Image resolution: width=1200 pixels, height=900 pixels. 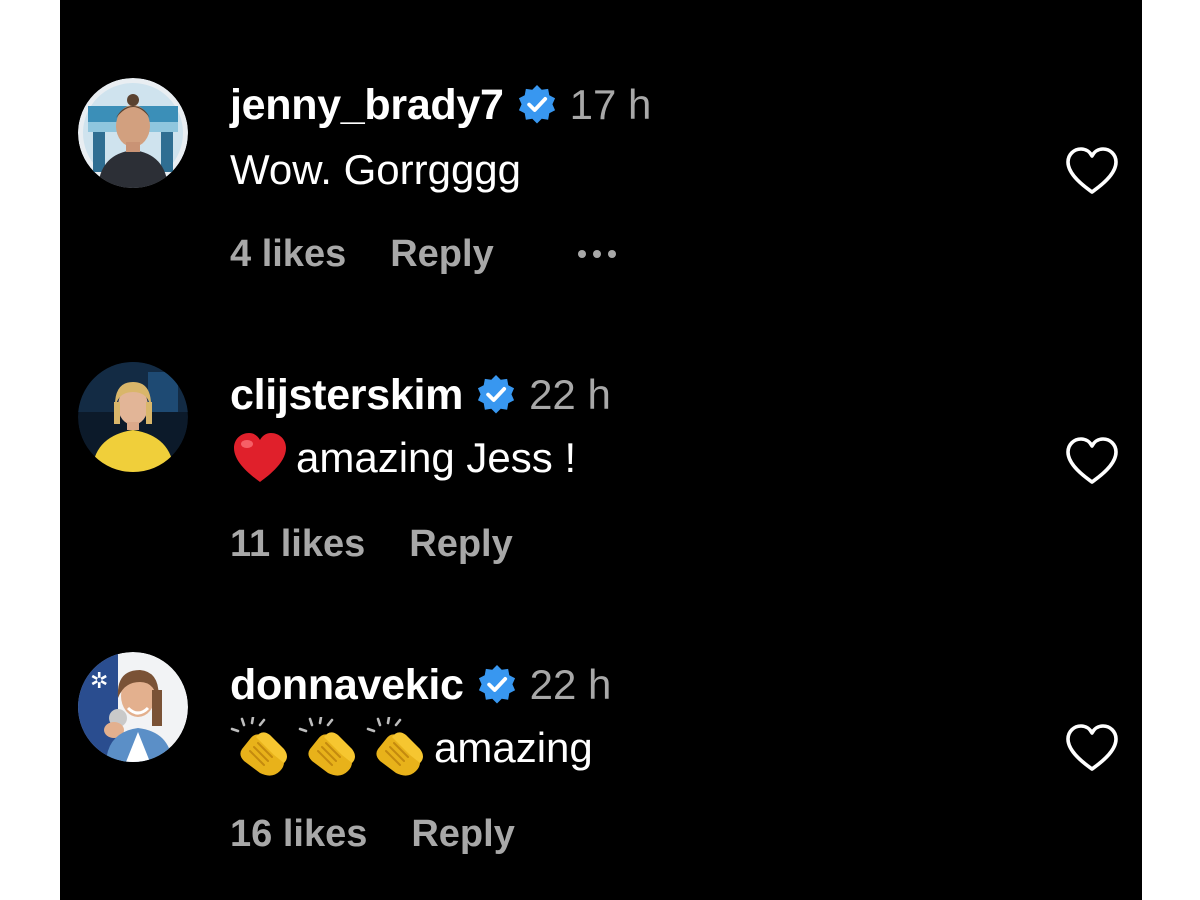 I want to click on comment-text: amazing Jess !, so click(x=436, y=457).